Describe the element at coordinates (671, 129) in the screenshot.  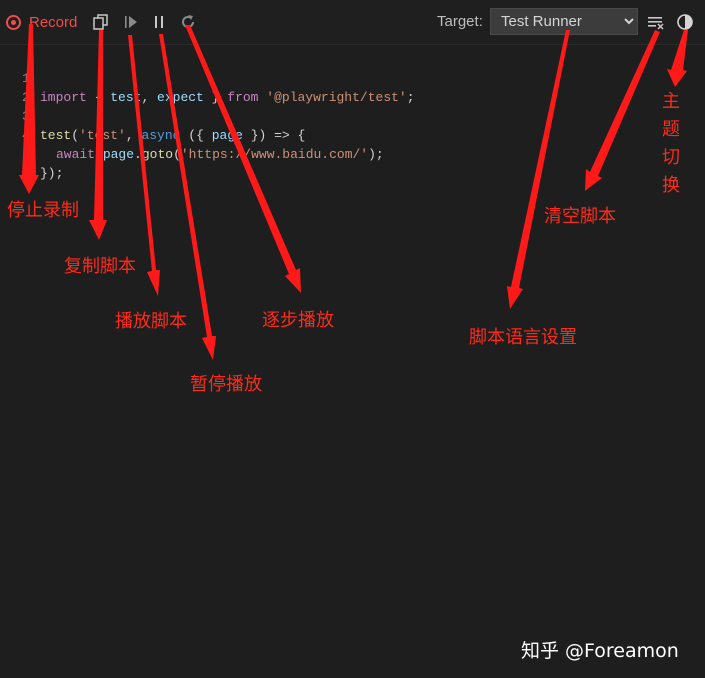
I see `annotation-theme-char: 题` at that location.